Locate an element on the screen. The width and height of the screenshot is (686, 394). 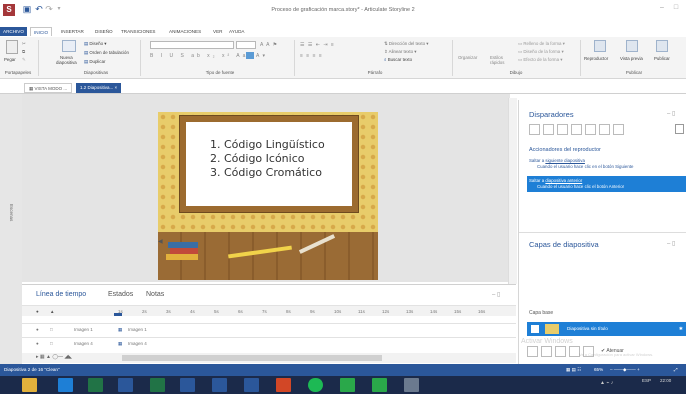
close-tab-icon: × is located at coordinates (116, 87).